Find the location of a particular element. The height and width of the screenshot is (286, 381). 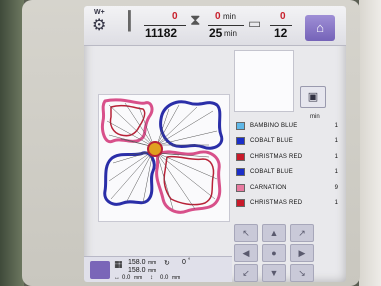

offset-x-unit: mm is located at coordinates (138, 278).